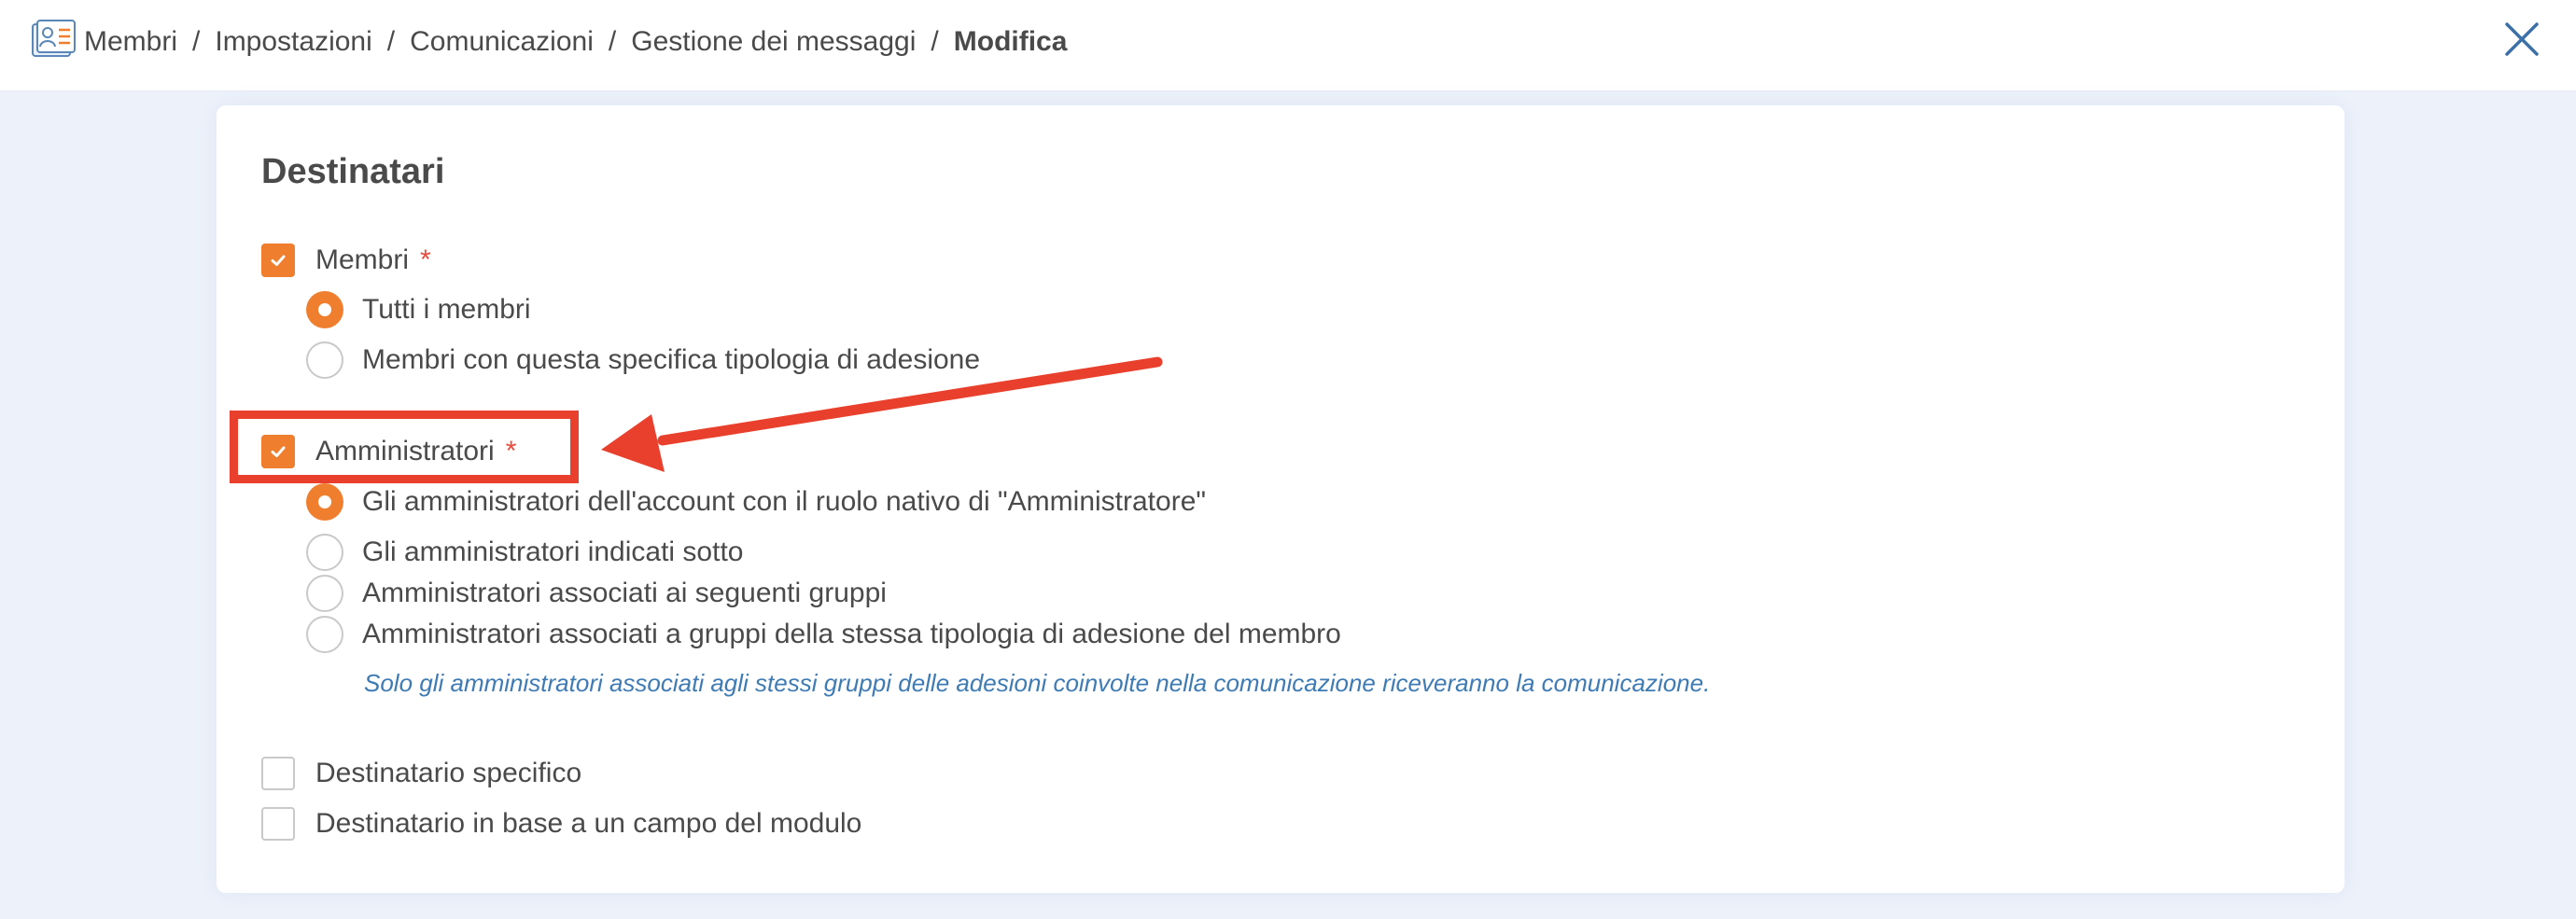 Image resolution: width=2576 pixels, height=919 pixels. I want to click on specific-recipient-label: Destinatario specifico, so click(448, 773).